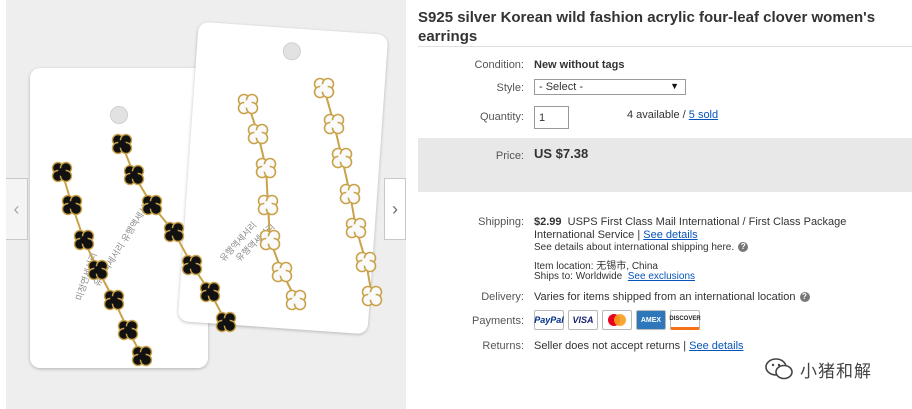 Image resolution: width=912 pixels, height=409 pixels. I want to click on delivery-label: Delivery:, so click(502, 297).